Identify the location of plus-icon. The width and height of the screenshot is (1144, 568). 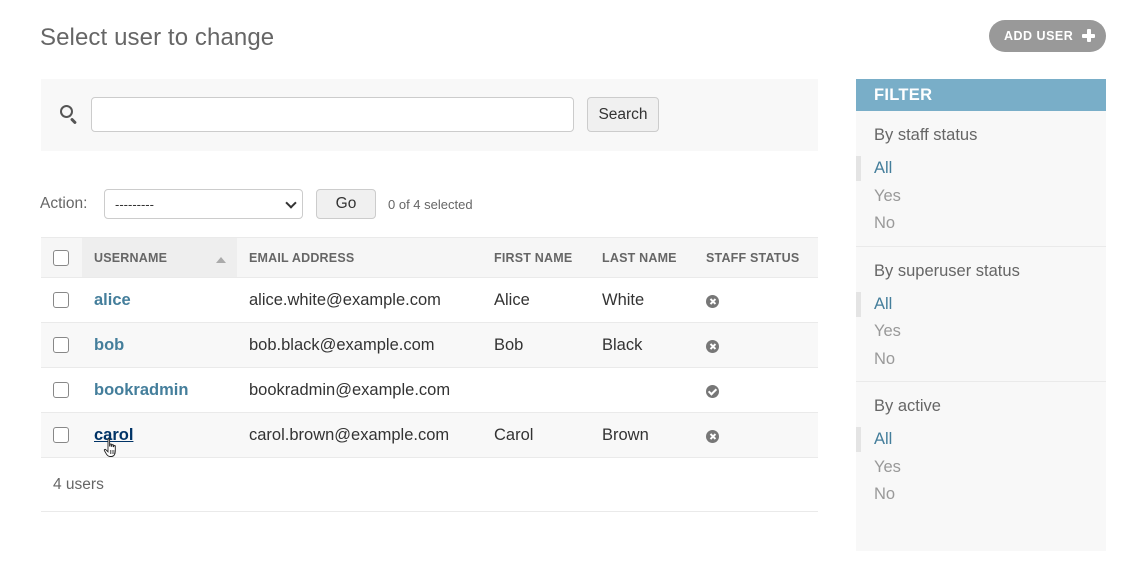
(1088, 35).